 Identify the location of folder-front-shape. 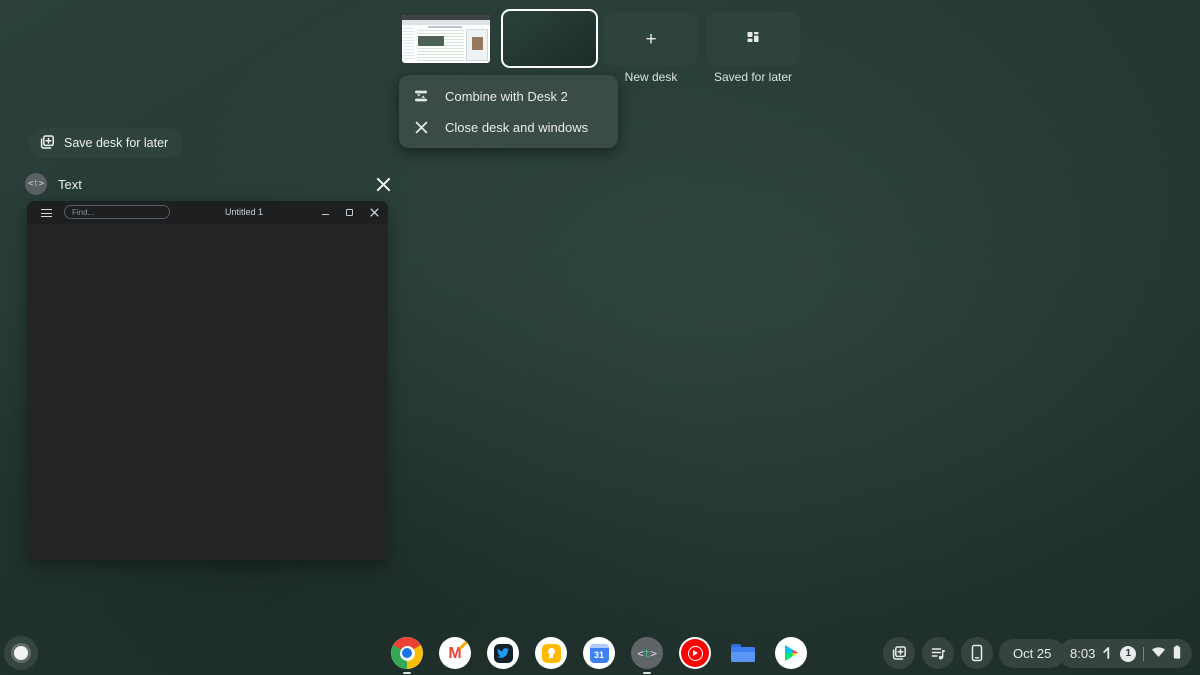
(743, 657).